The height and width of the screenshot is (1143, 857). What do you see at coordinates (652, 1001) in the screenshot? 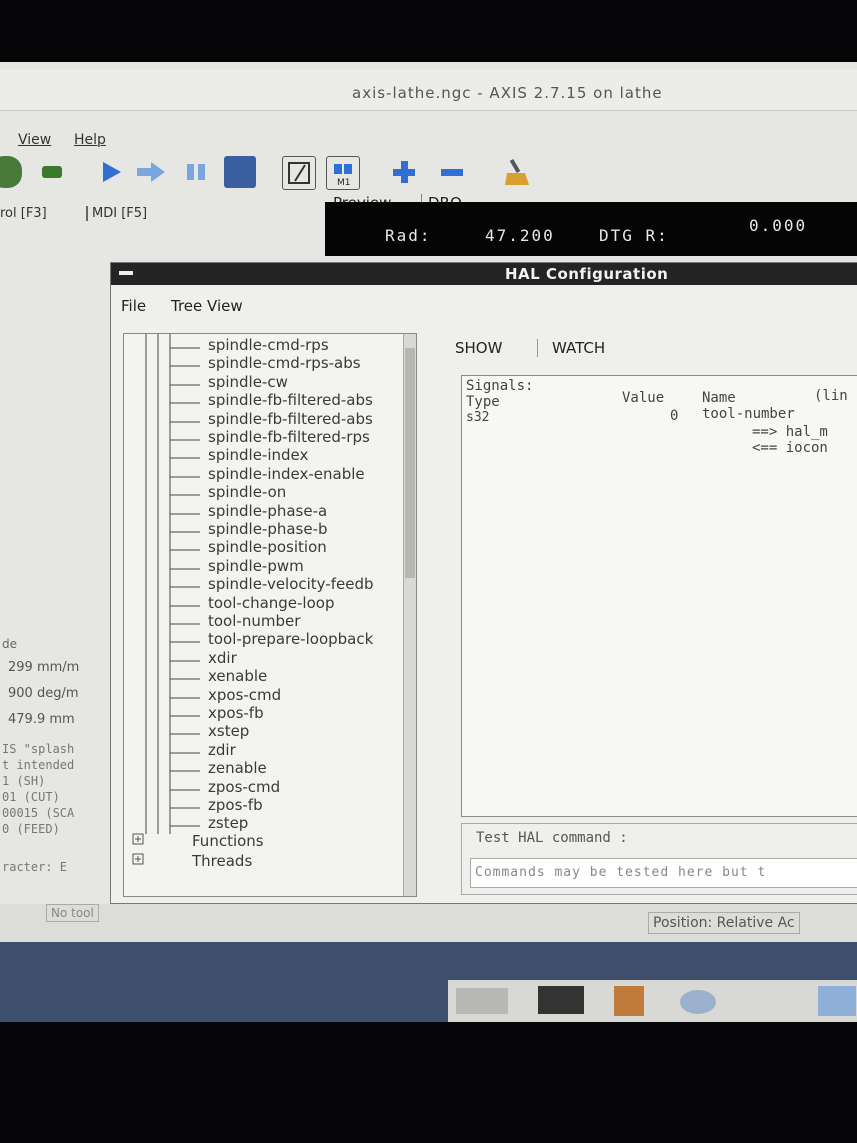
I see `dock` at bounding box center [652, 1001].